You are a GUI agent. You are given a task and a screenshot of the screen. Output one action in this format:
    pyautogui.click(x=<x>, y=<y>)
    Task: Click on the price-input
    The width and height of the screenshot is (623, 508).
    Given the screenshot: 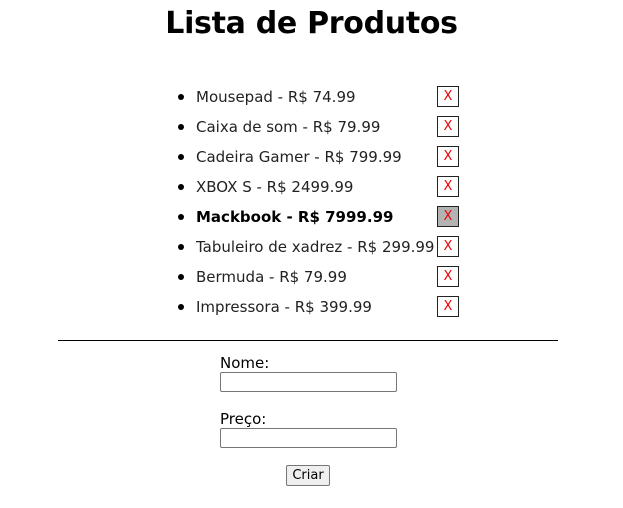 What is the action you would take?
    pyautogui.click(x=308, y=438)
    